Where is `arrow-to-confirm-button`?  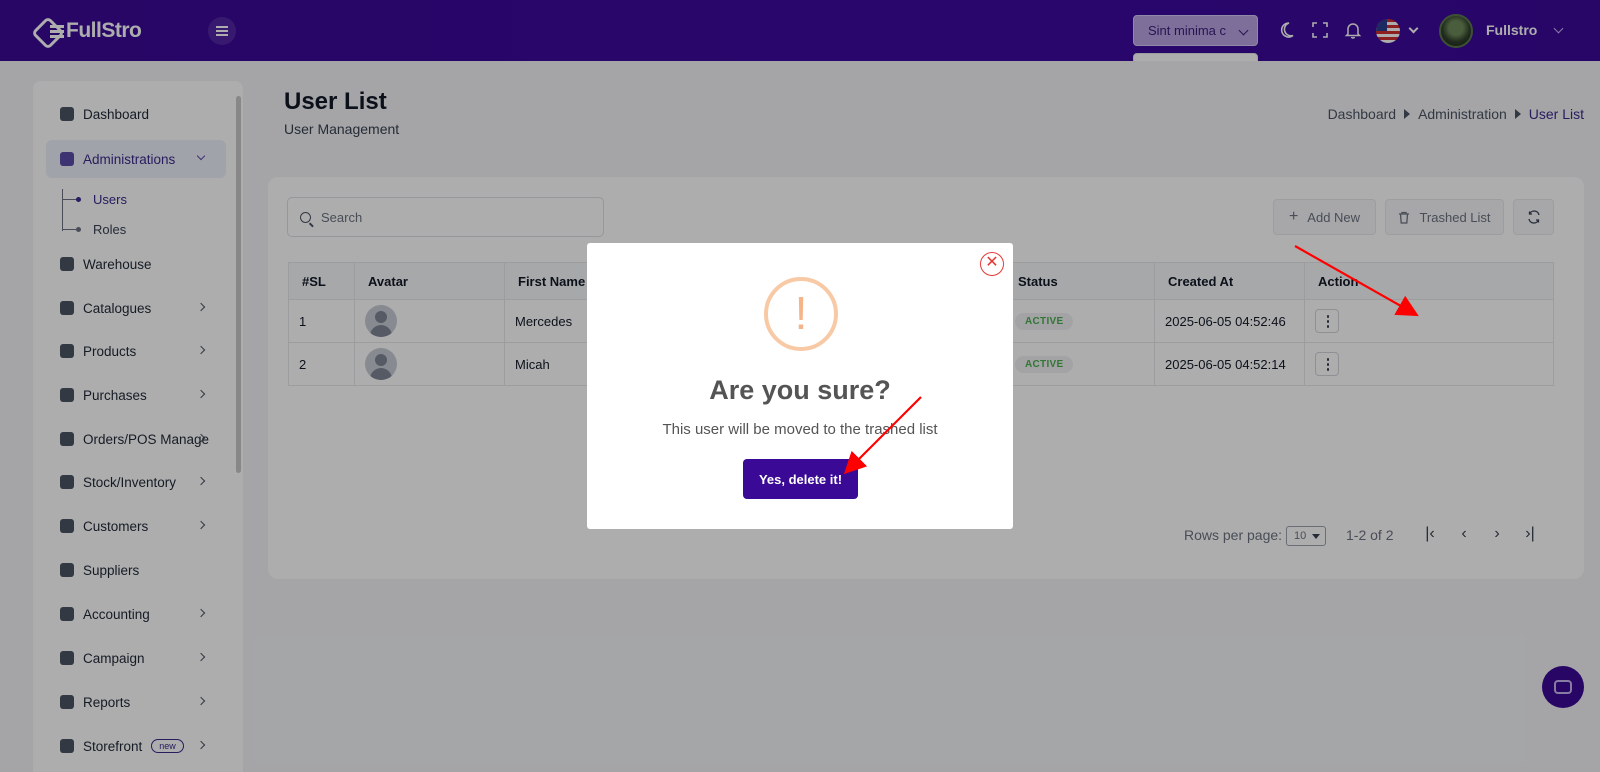
arrow-to-confirm-button is located at coordinates (882, 435).